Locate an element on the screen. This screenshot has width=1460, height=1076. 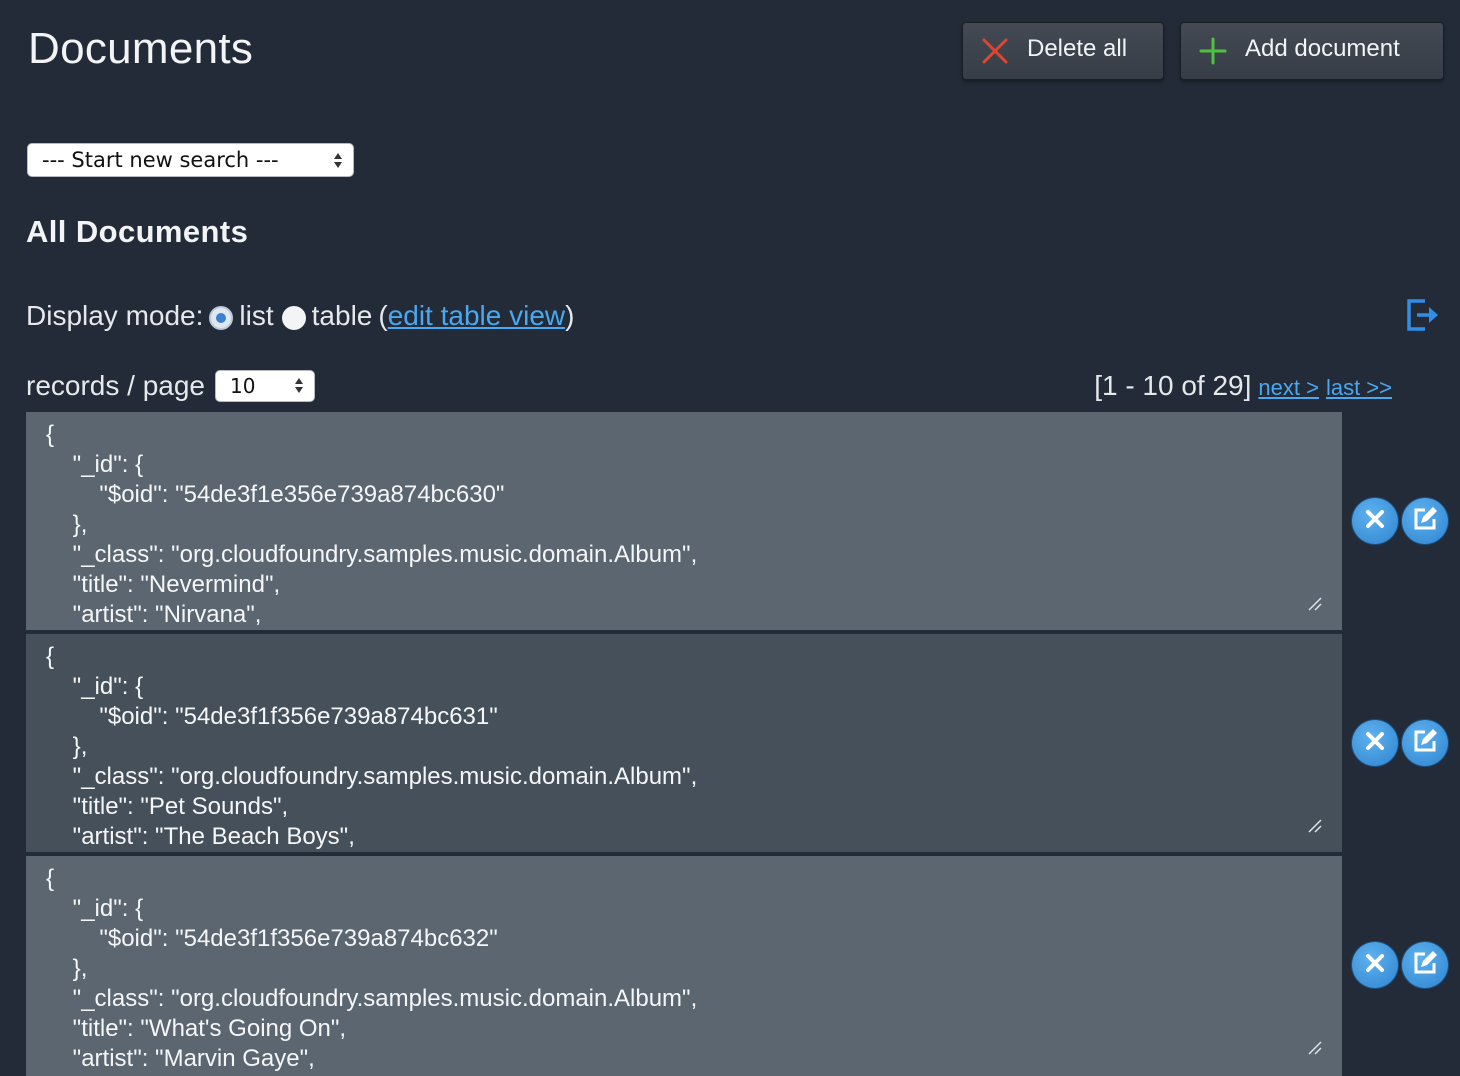
records-per-page-label: records / page is located at coordinates (115, 385).